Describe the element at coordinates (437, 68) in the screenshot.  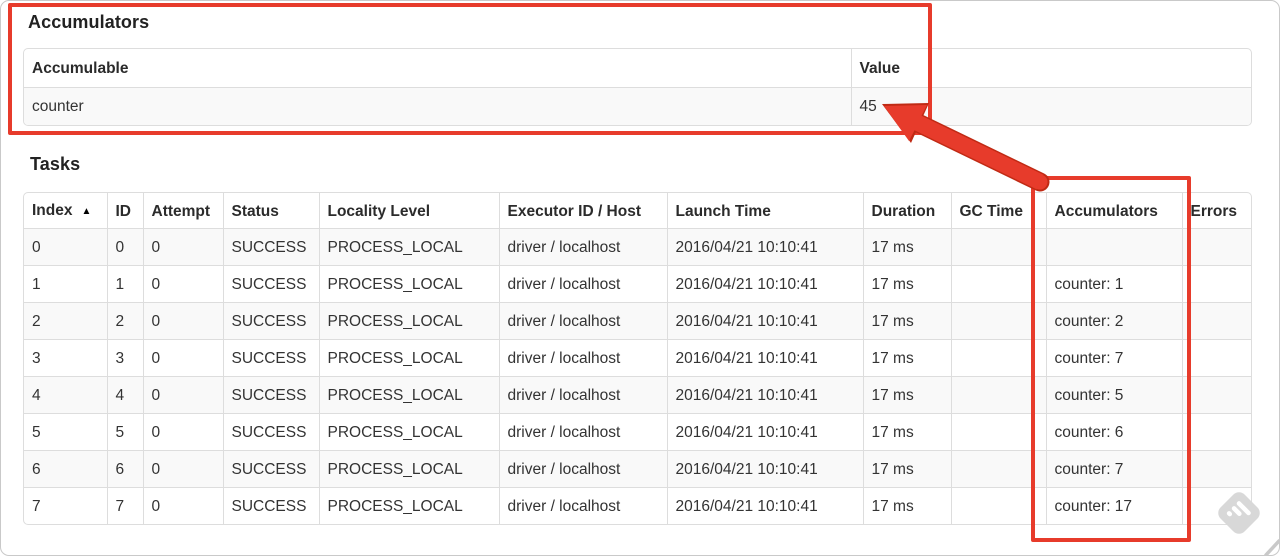
I see `column-header-accumulable: Accumulable` at that location.